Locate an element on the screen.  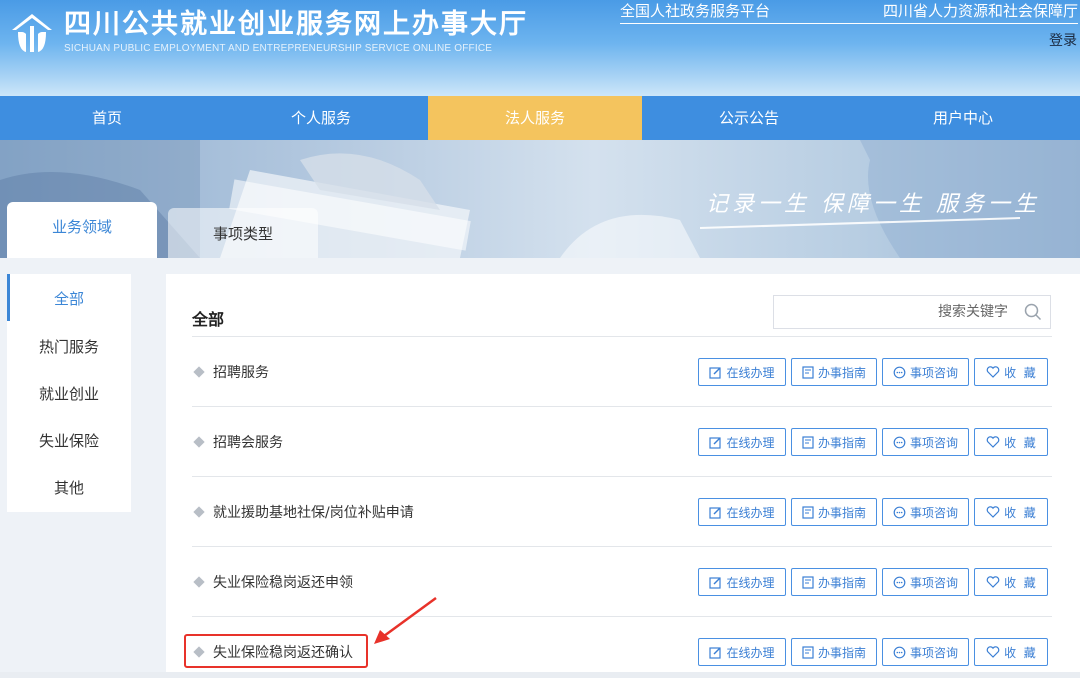
service-name: 招聘会服务 is located at coordinates (248, 442).